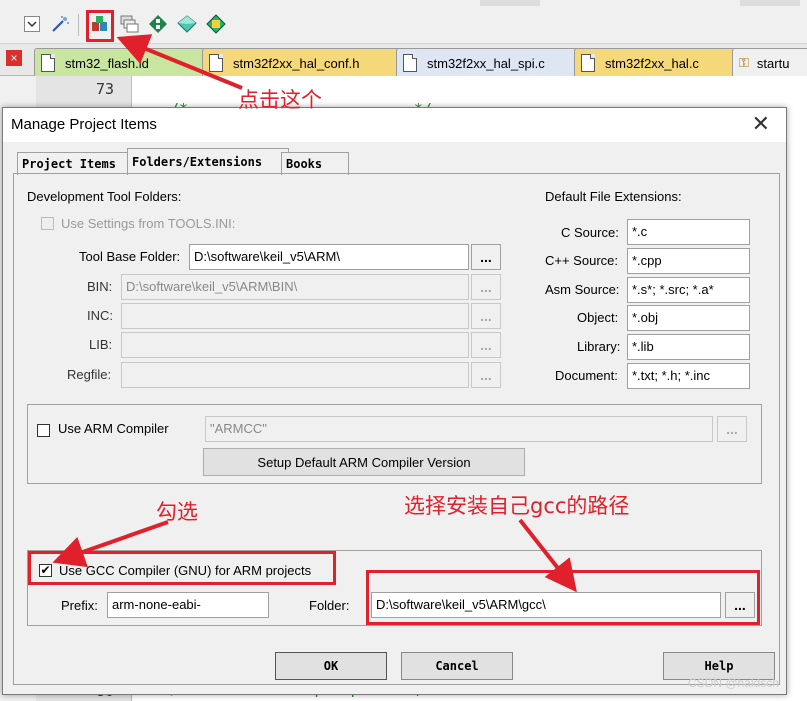 The height and width of the screenshot is (701, 807). I want to click on arrow-to-checkbox, so click(110, 544).